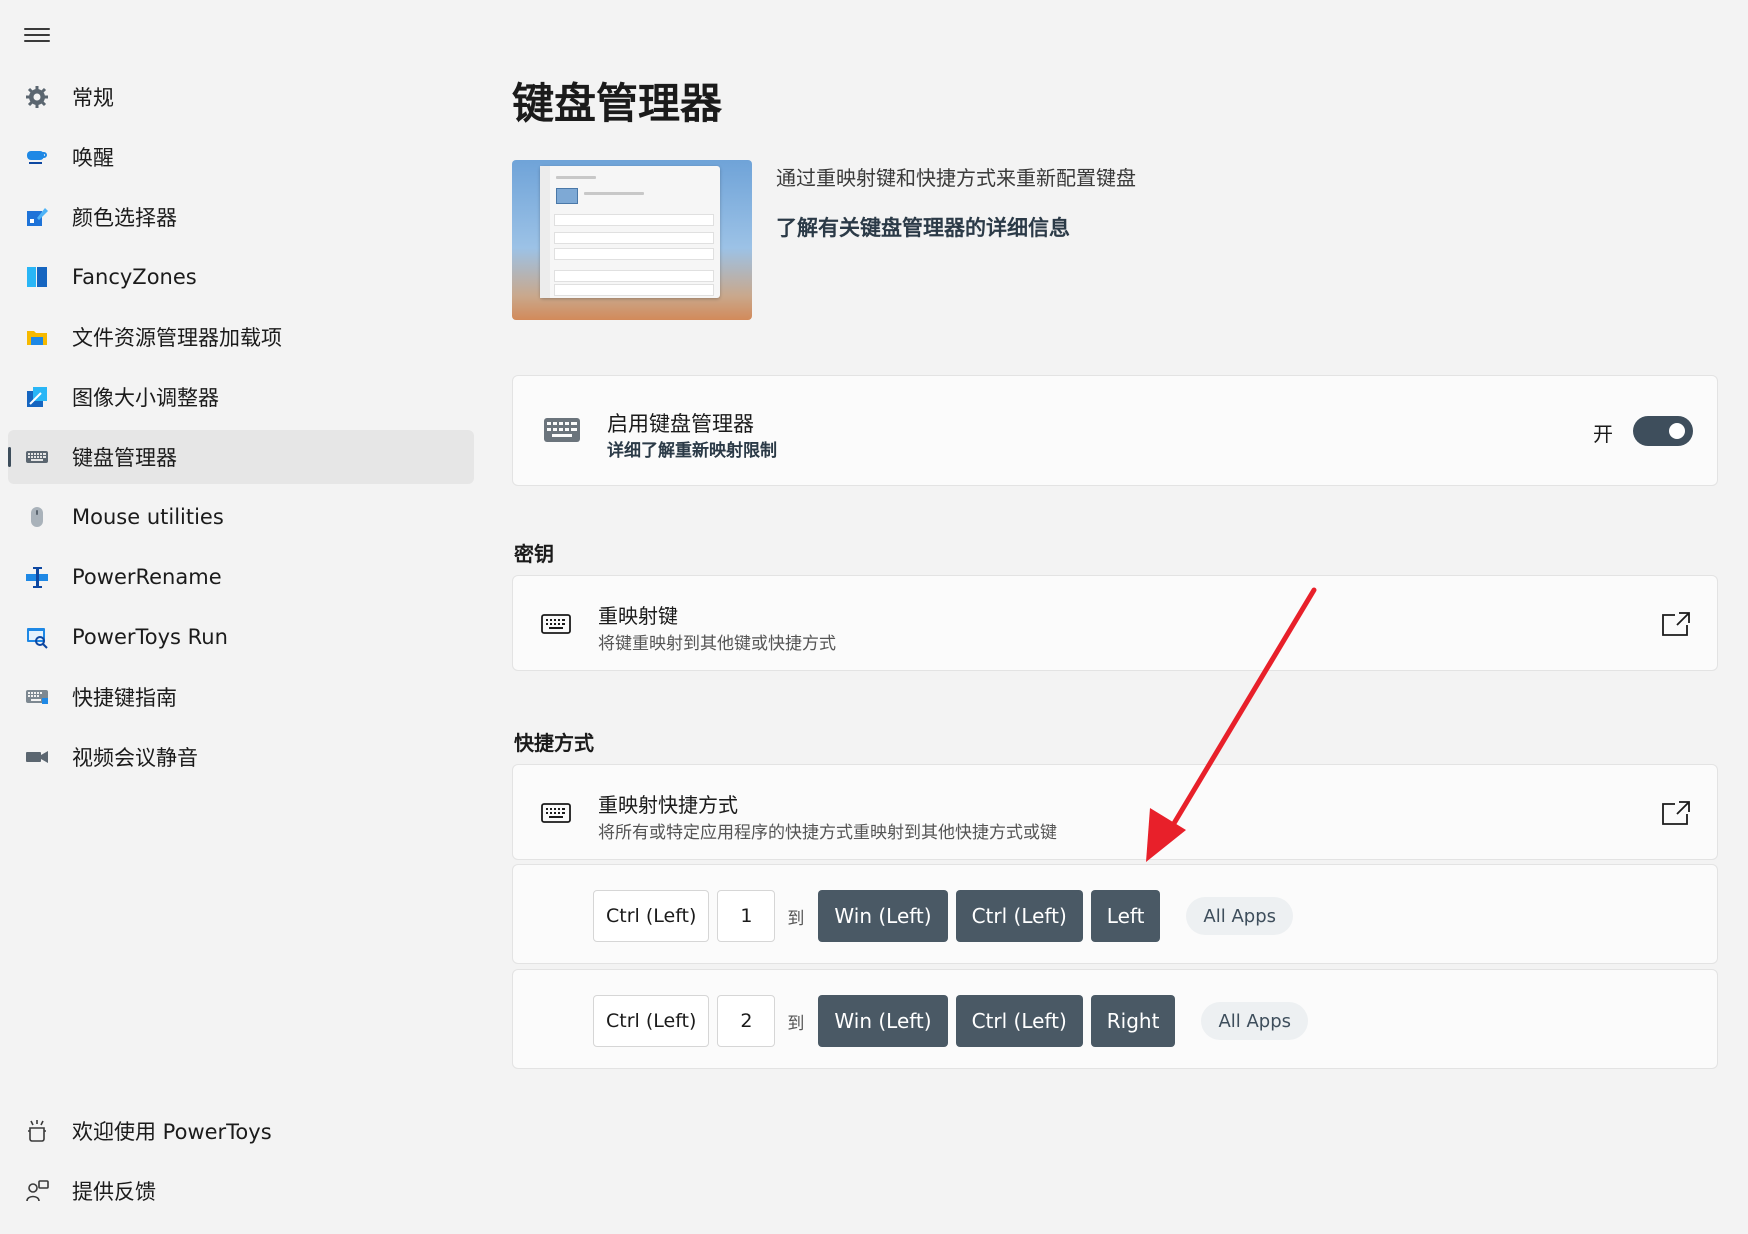  I want to click on section-header-keys: 密钥, so click(534, 554).